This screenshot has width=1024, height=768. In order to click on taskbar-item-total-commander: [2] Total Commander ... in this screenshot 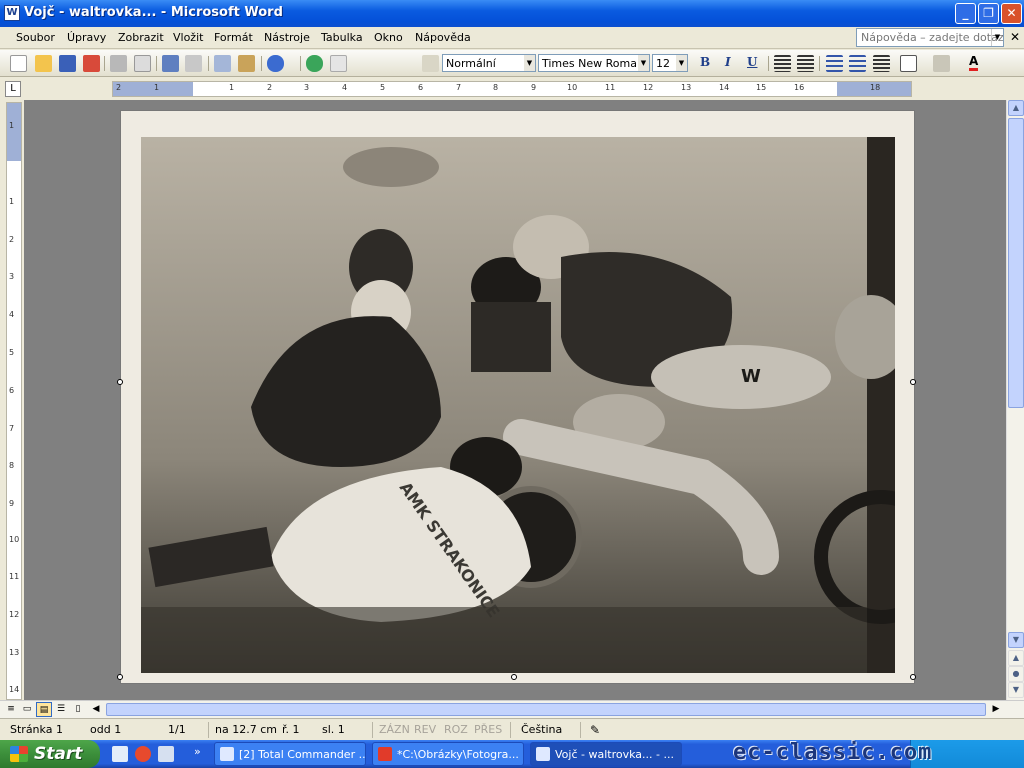, I will do `click(290, 754)`.